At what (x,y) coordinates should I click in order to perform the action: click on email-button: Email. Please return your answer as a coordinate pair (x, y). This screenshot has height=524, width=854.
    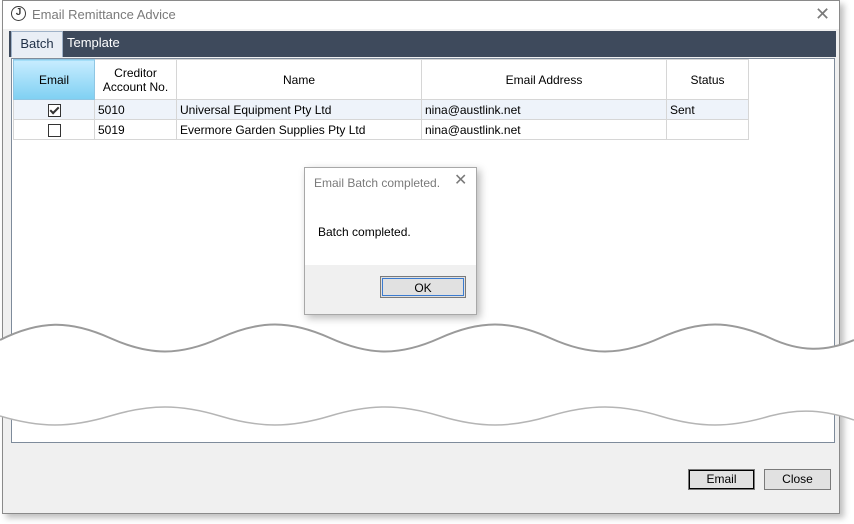
    Looking at the image, I should click on (721, 479).